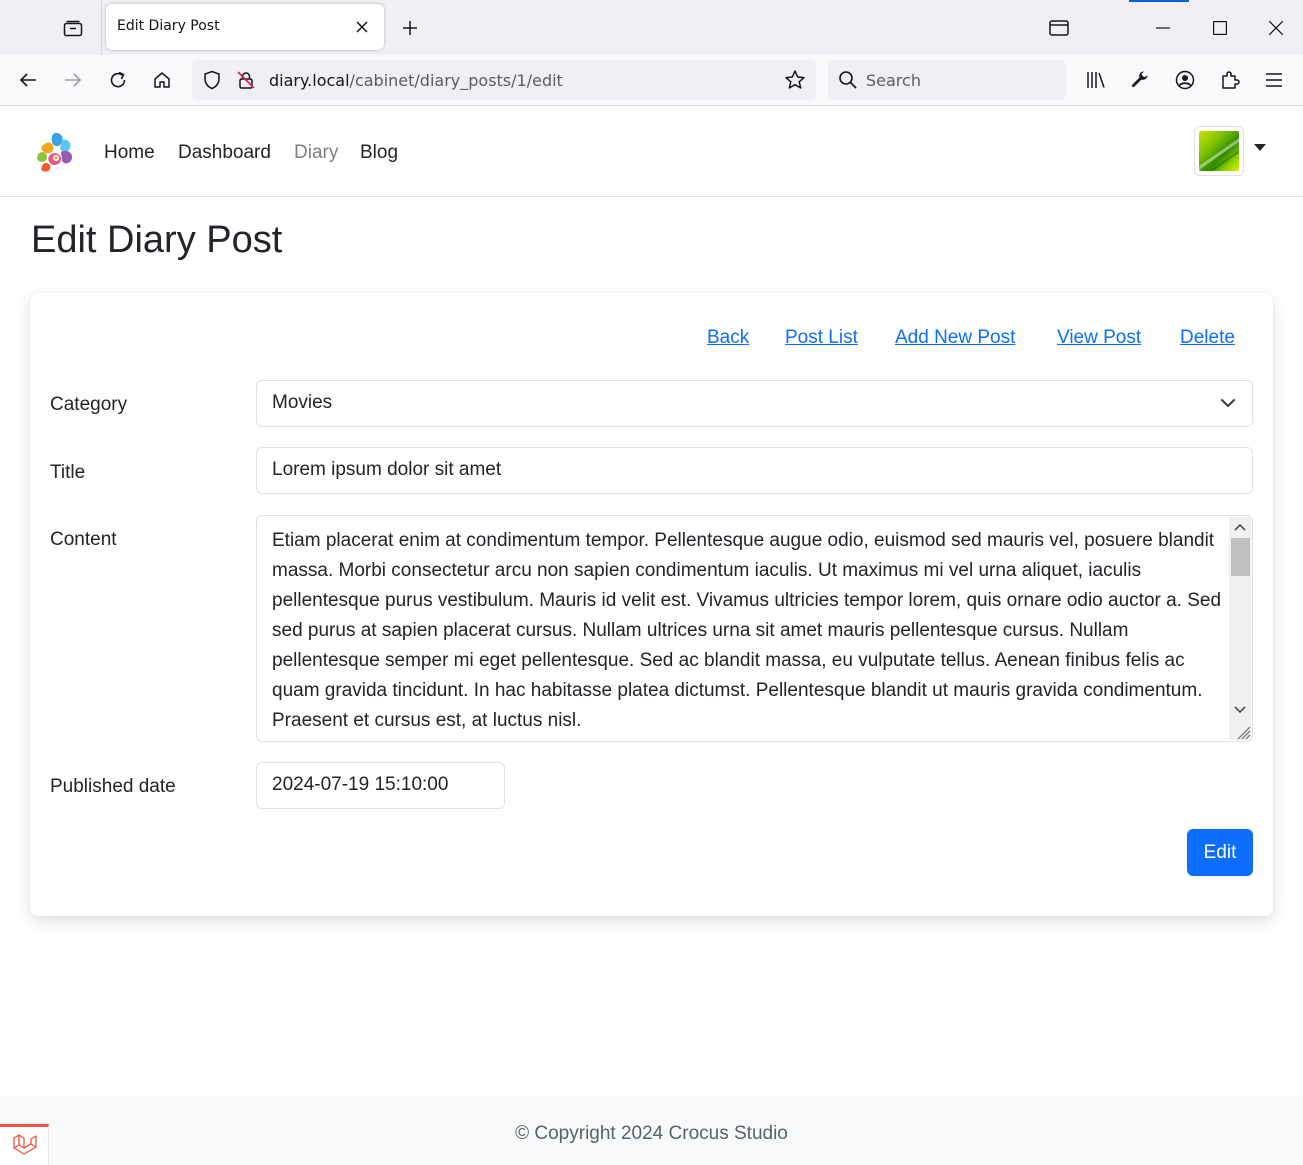 The image size is (1303, 1165). I want to click on nav-link-blog: Blog, so click(379, 153).